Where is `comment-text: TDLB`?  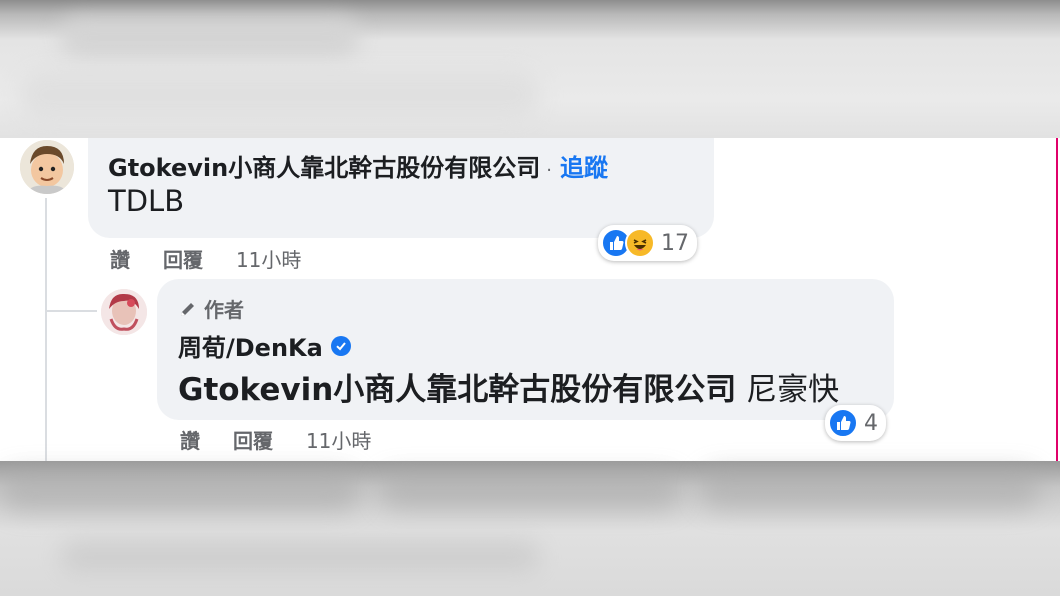 comment-text: TDLB is located at coordinates (146, 201).